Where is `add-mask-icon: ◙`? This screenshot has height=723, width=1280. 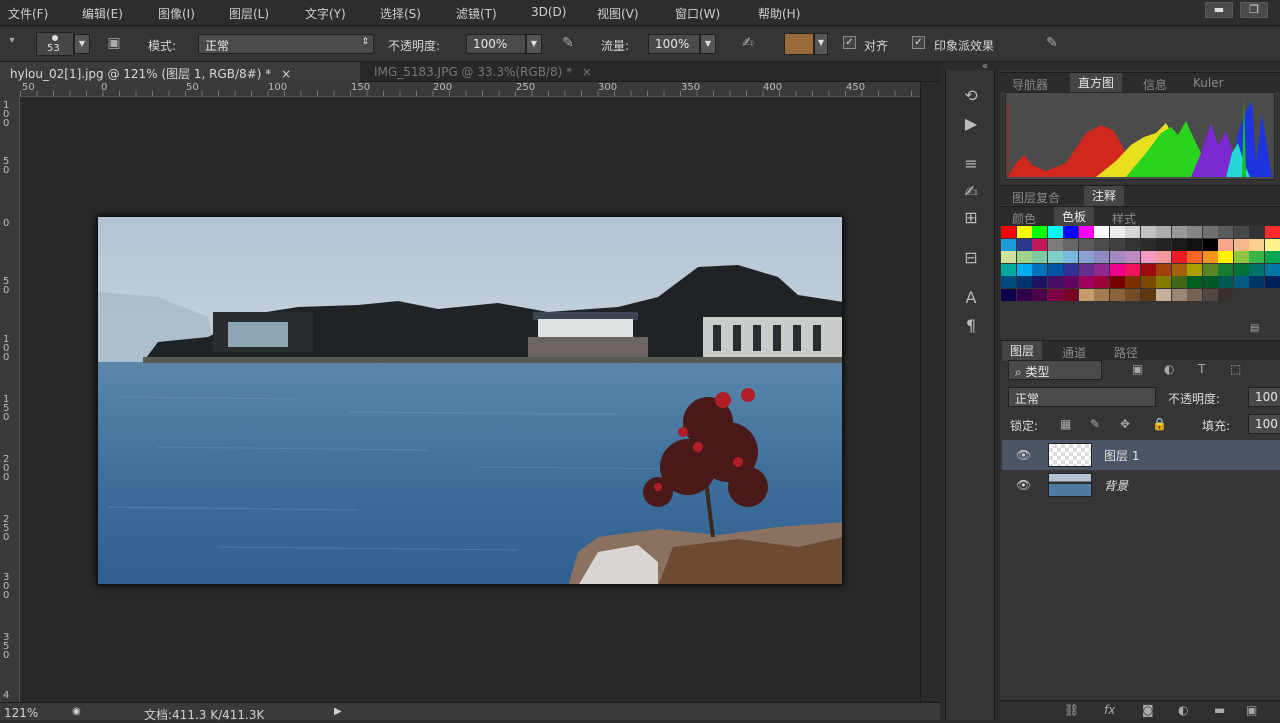
add-mask-icon: ◙ is located at coordinates (1148, 710).